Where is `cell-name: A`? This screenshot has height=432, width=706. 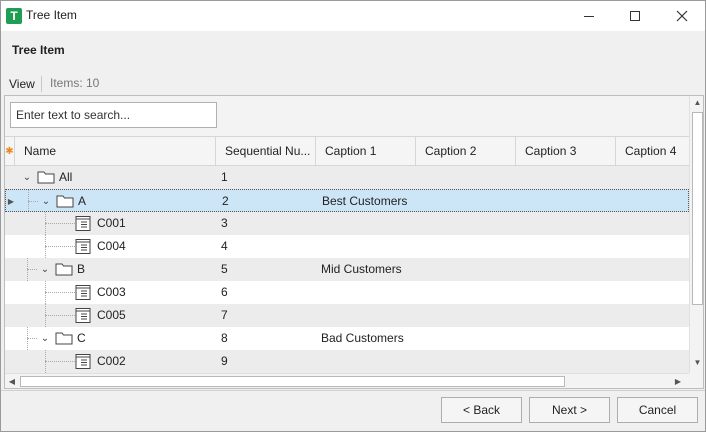 cell-name: A is located at coordinates (82, 201).